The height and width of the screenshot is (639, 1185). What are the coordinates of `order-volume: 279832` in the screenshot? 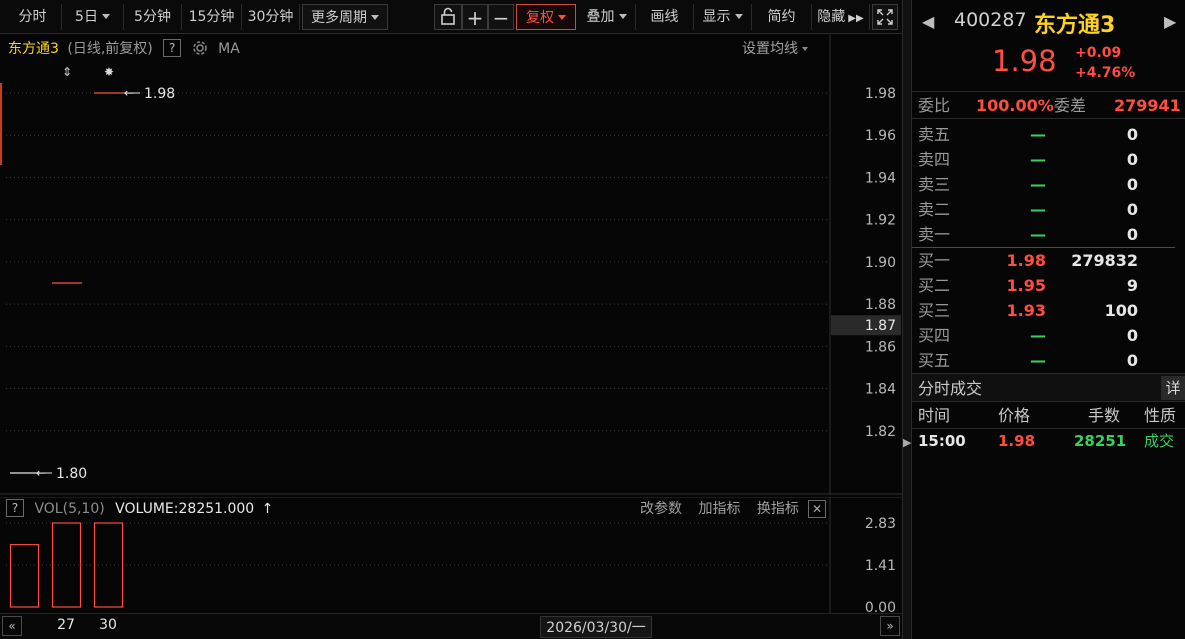 It's located at (1104, 260).